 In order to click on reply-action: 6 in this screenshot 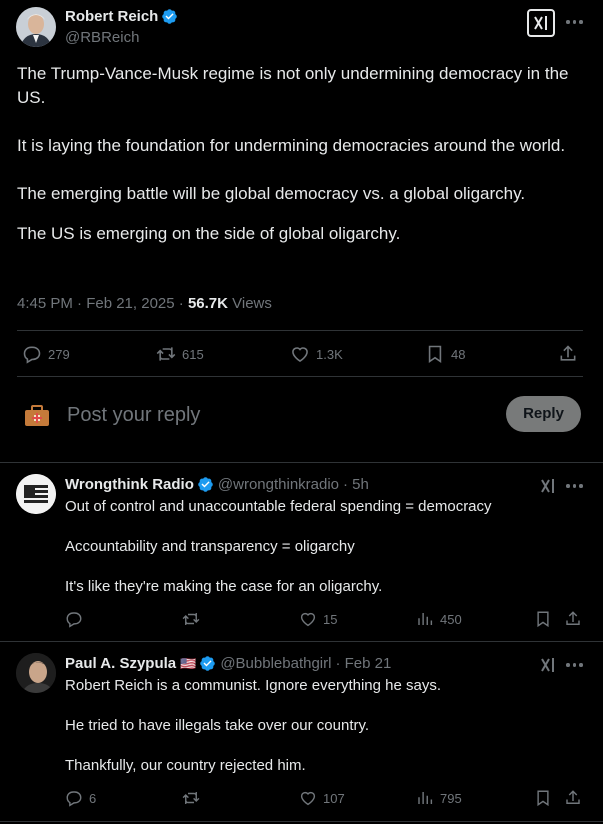, I will do `click(80, 798)`.